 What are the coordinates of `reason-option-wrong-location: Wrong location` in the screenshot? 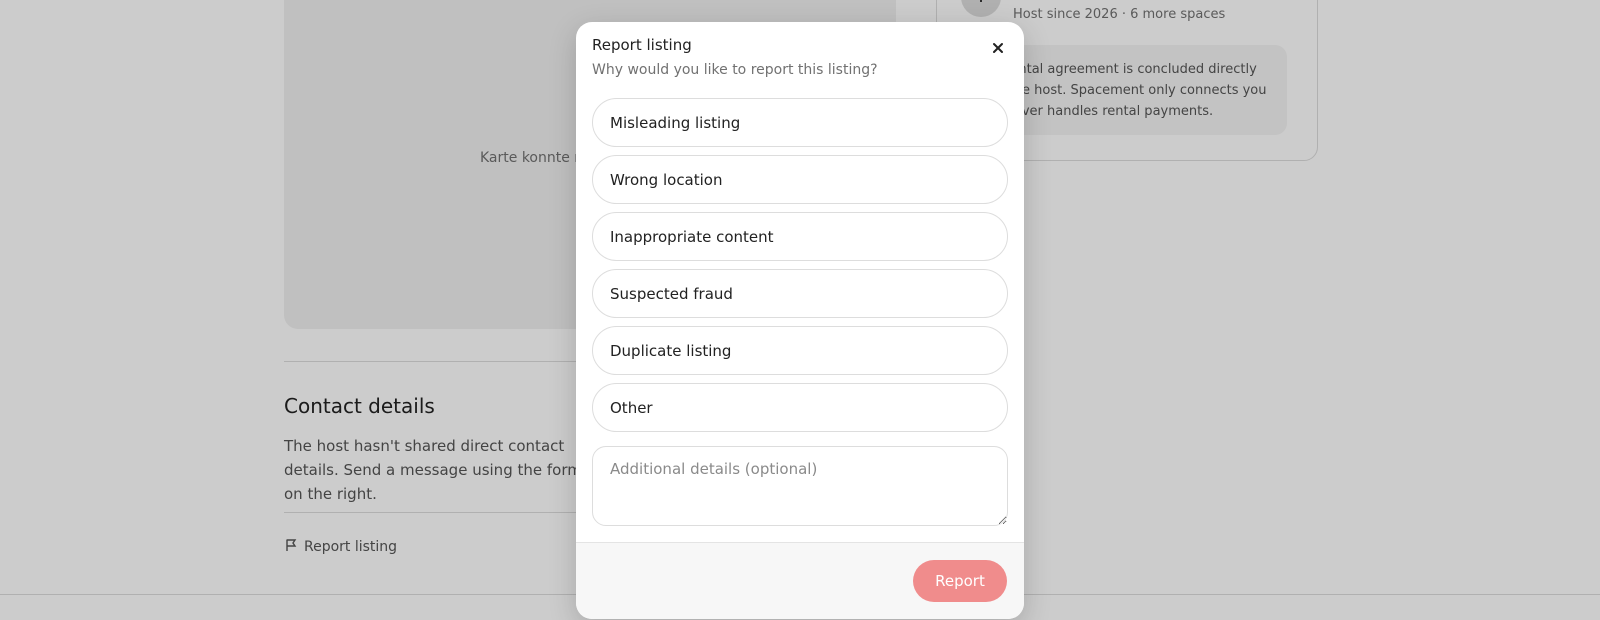 It's located at (800, 179).